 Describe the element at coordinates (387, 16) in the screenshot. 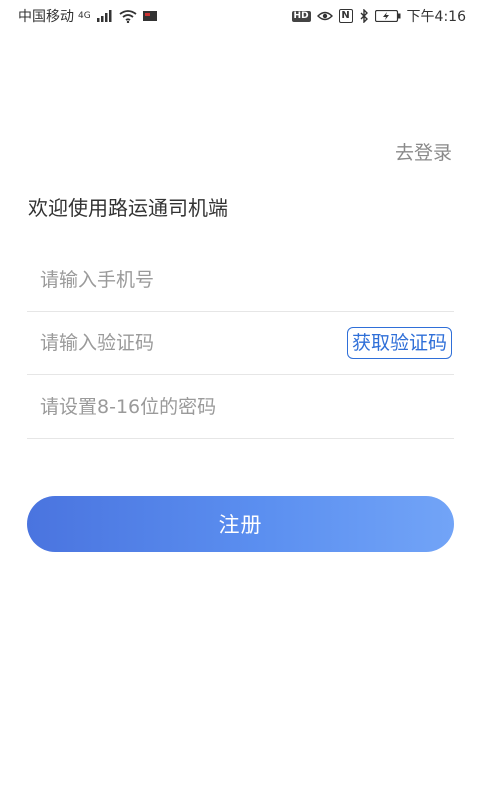

I see `battery-icon` at that location.